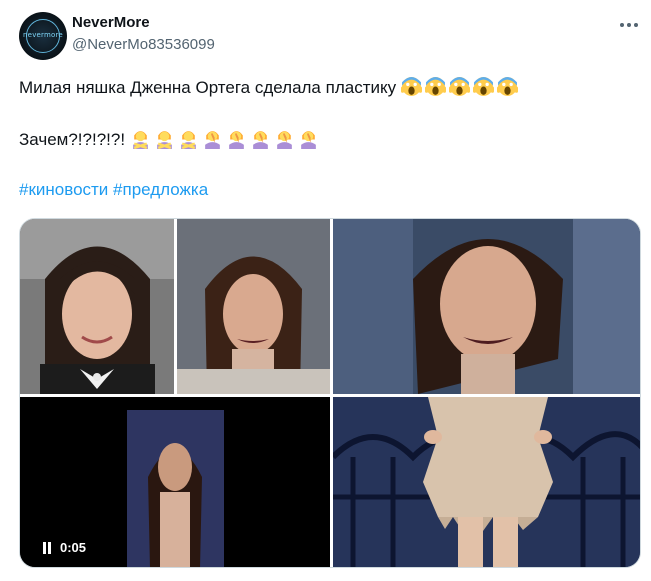 The image size is (651, 581). What do you see at coordinates (111, 22) in the screenshot?
I see `author-name: NeverMore` at bounding box center [111, 22].